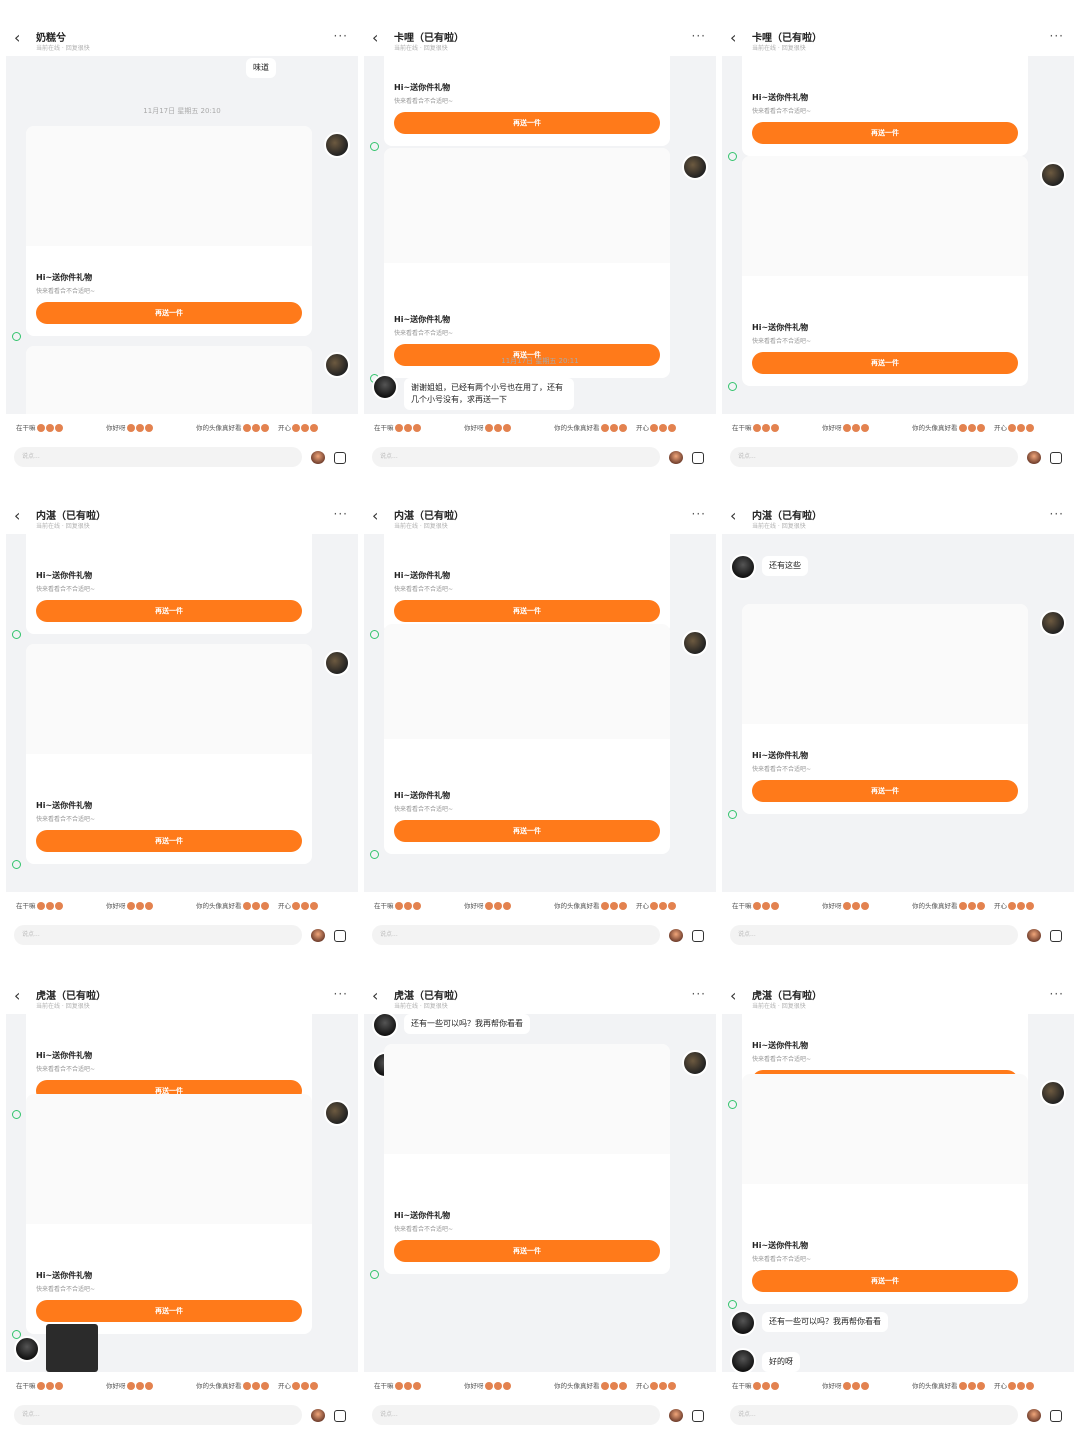  Describe the element at coordinates (169, 380) in the screenshot. I see `gift-card` at that location.